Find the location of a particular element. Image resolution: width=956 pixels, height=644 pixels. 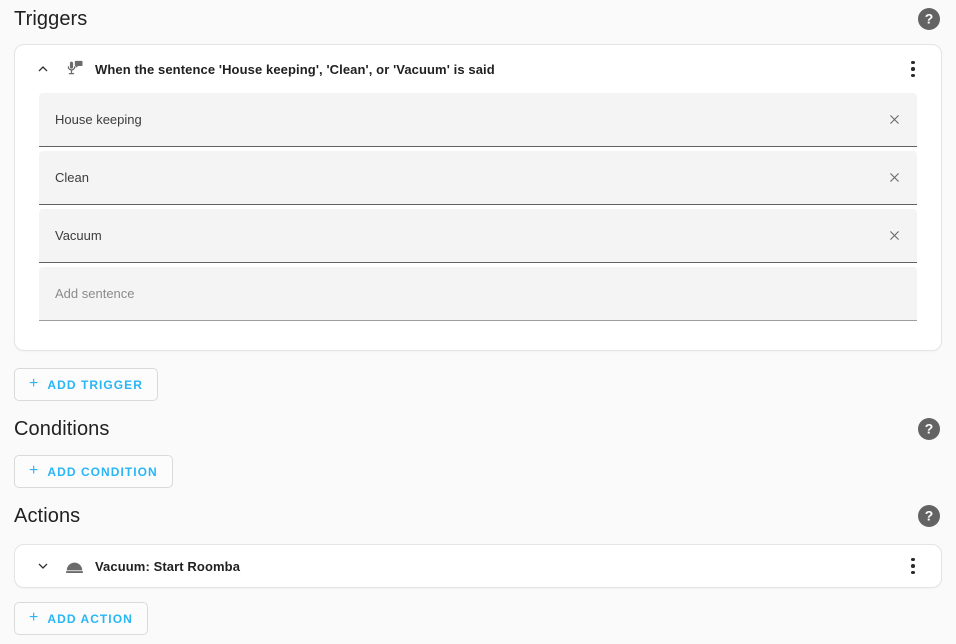

add-trigger-label: ADD TRIGGER is located at coordinates (95, 384).